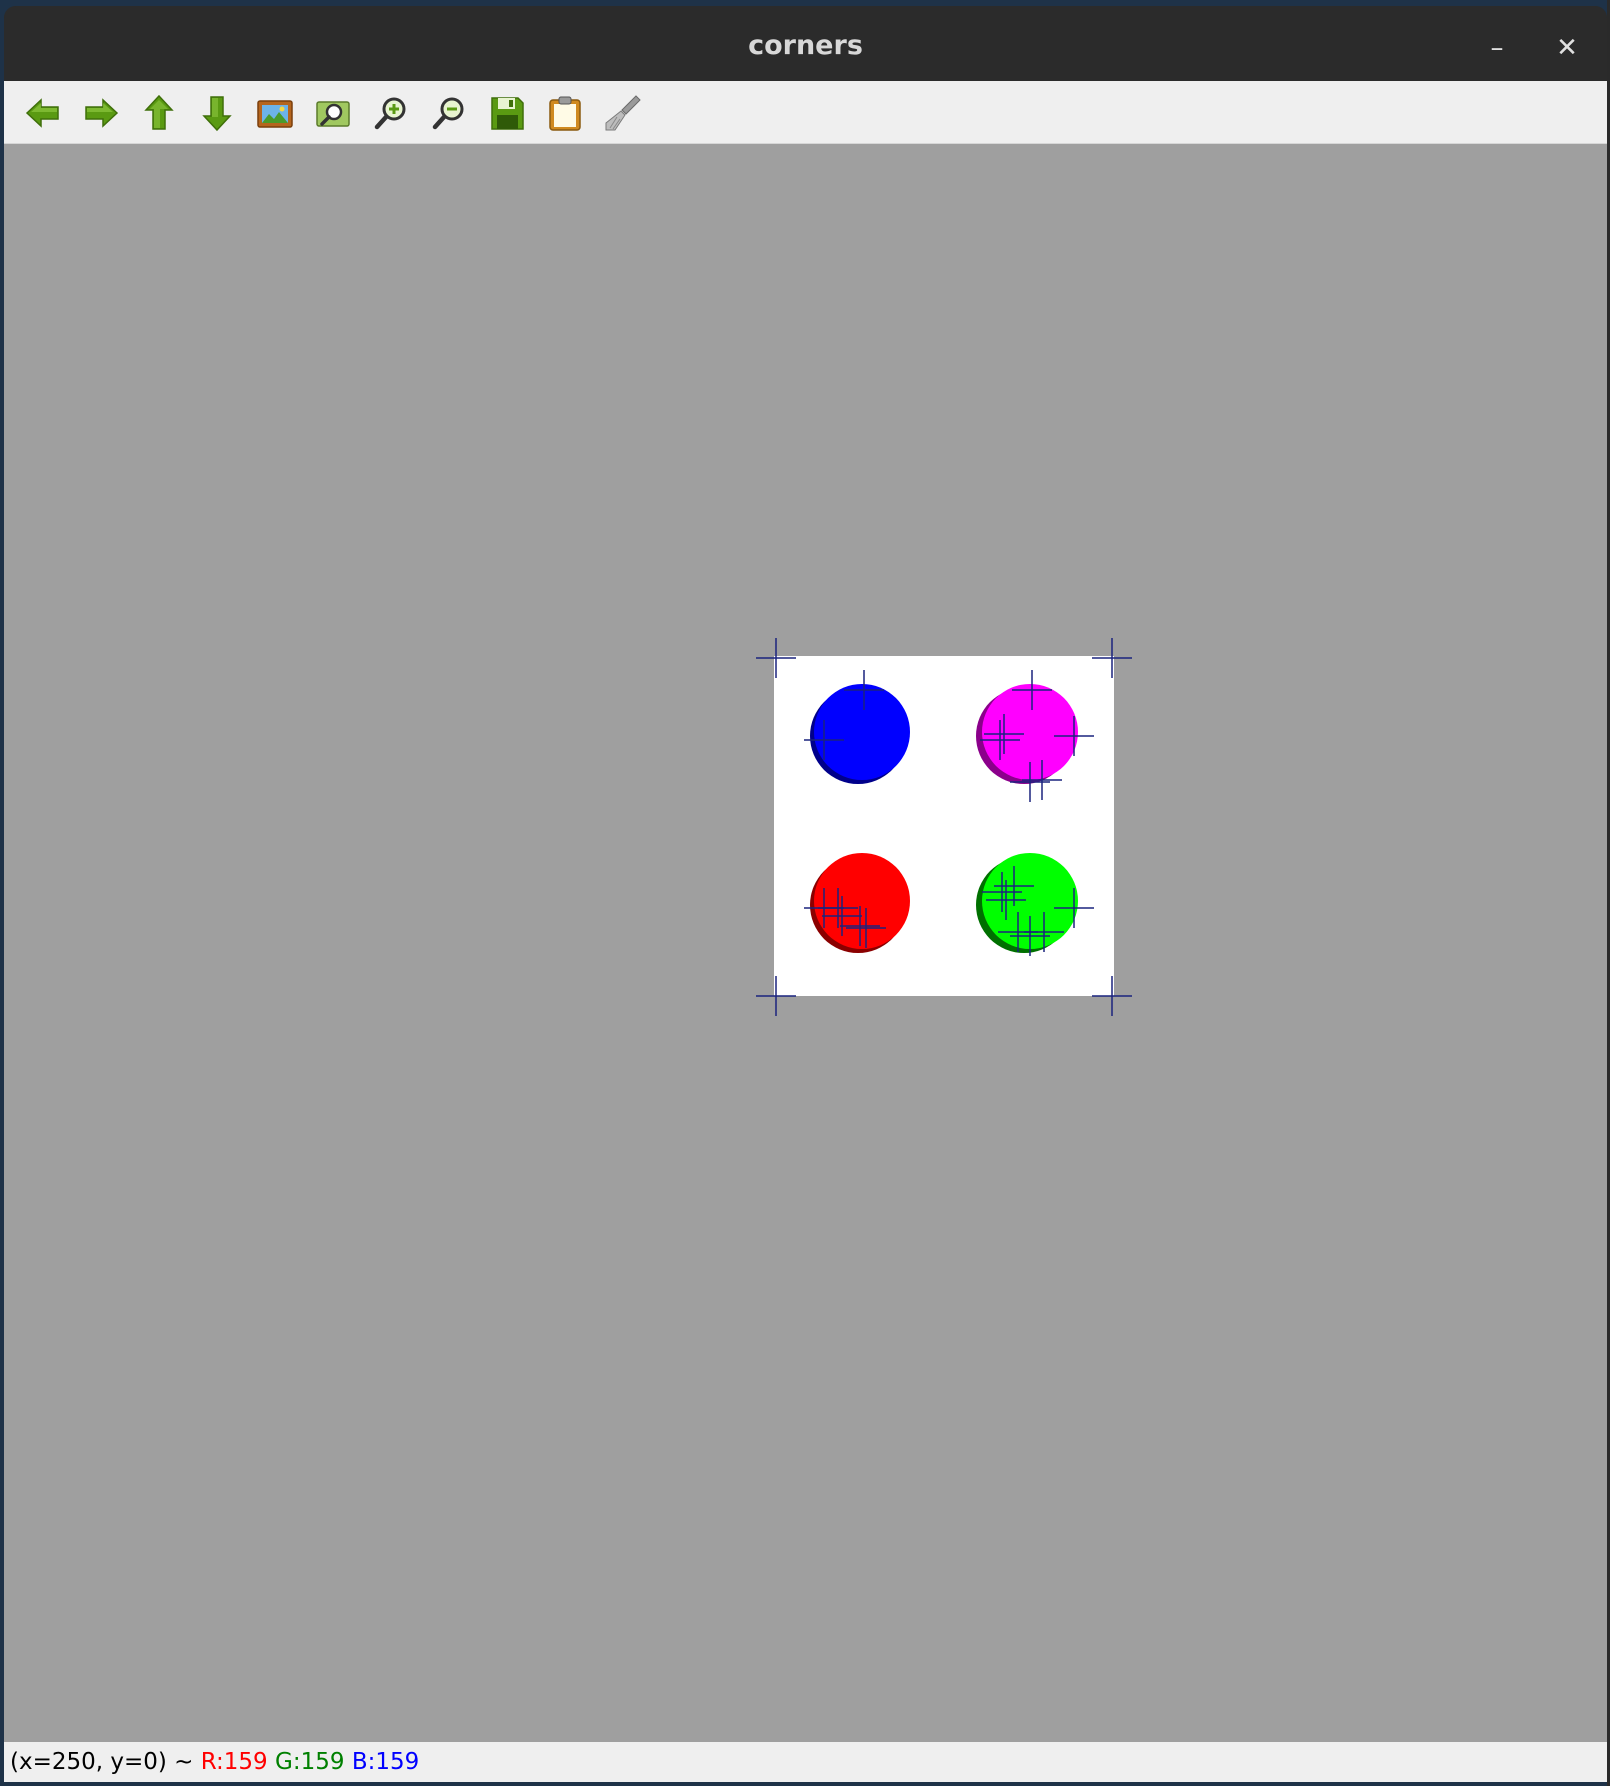  What do you see at coordinates (310, 1762) in the screenshot?
I see `pixel-green-value: G:159` at bounding box center [310, 1762].